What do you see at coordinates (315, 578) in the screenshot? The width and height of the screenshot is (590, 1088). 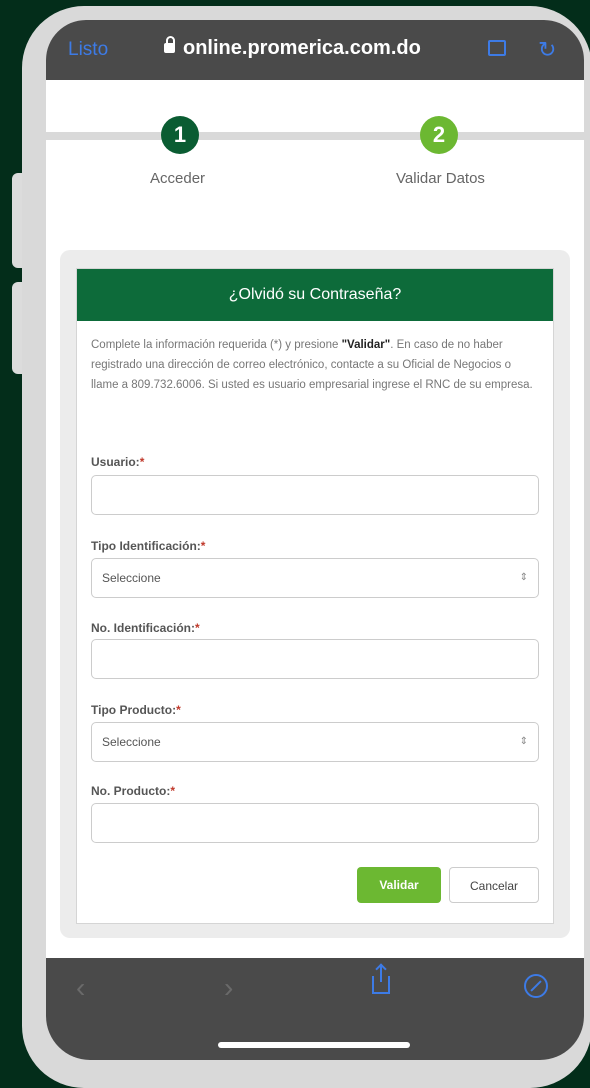 I see `tipo-identificacion-select: Seleccione ⇕` at bounding box center [315, 578].